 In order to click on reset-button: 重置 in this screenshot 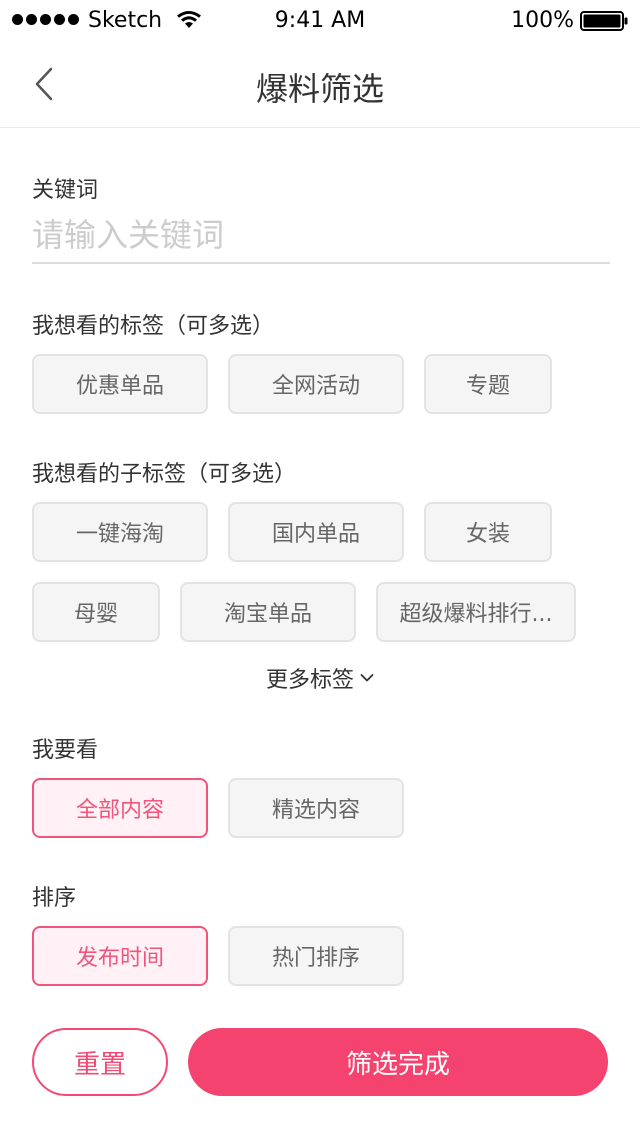, I will do `click(100, 1062)`.